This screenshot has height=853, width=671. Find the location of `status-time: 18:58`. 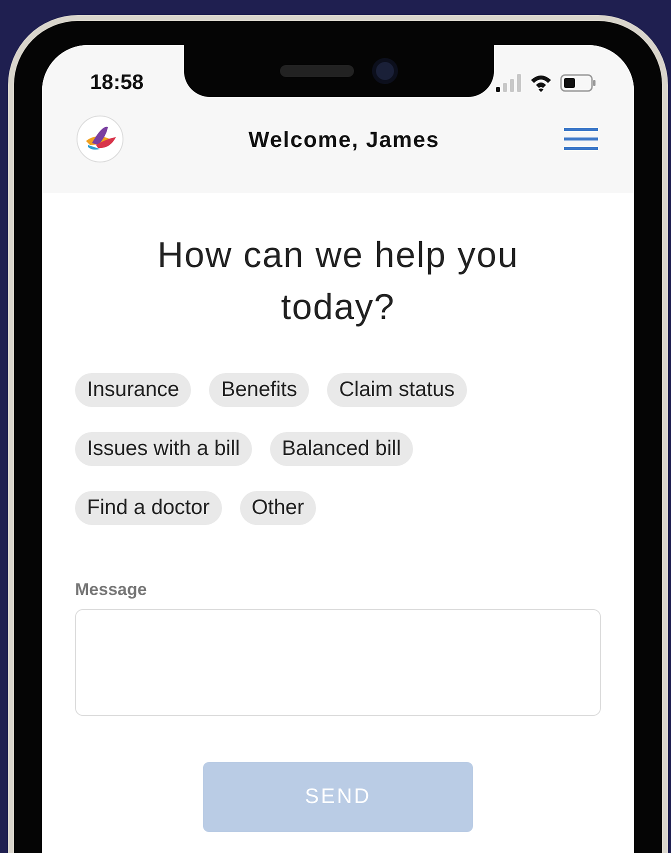

status-time: 18:58 is located at coordinates (117, 83).